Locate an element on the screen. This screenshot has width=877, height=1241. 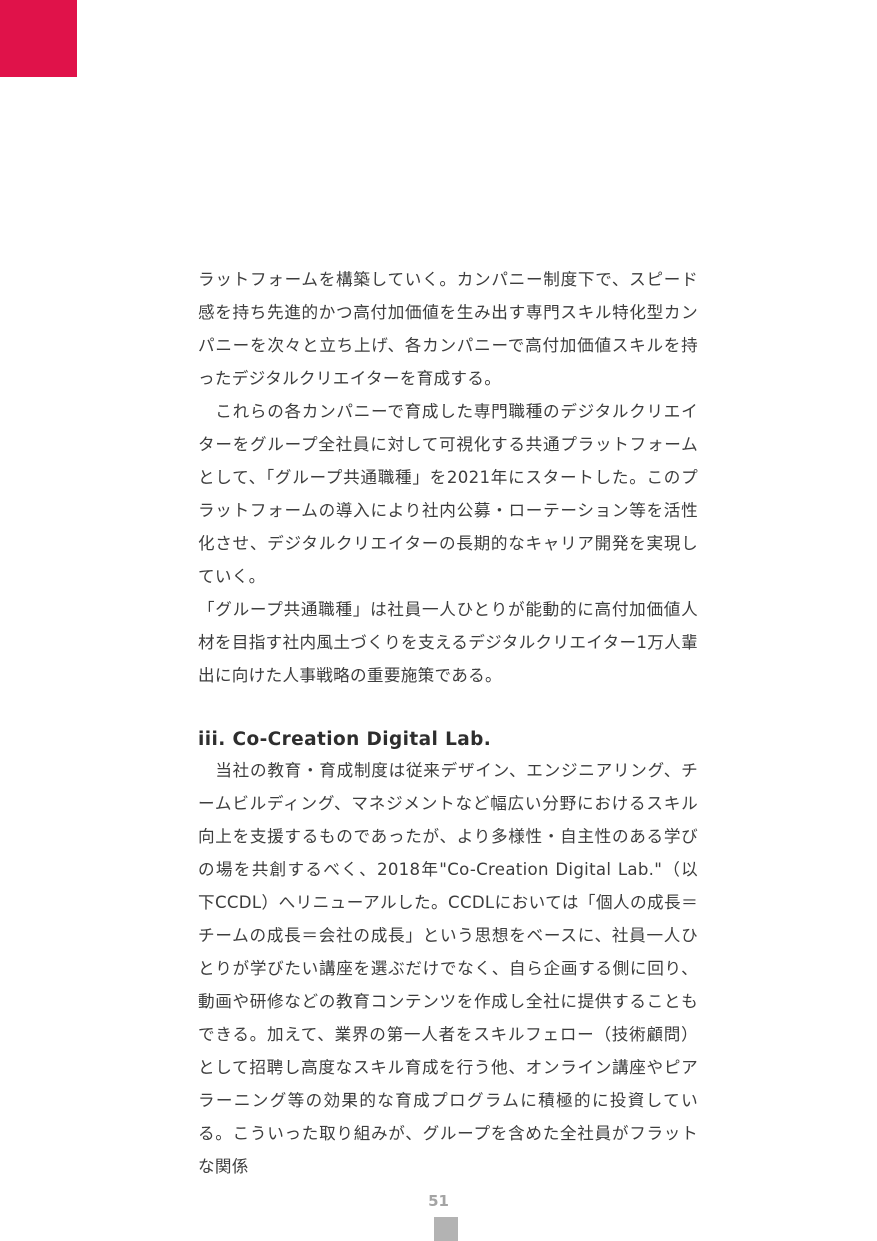
corner-accent-block is located at coordinates (38, 38).